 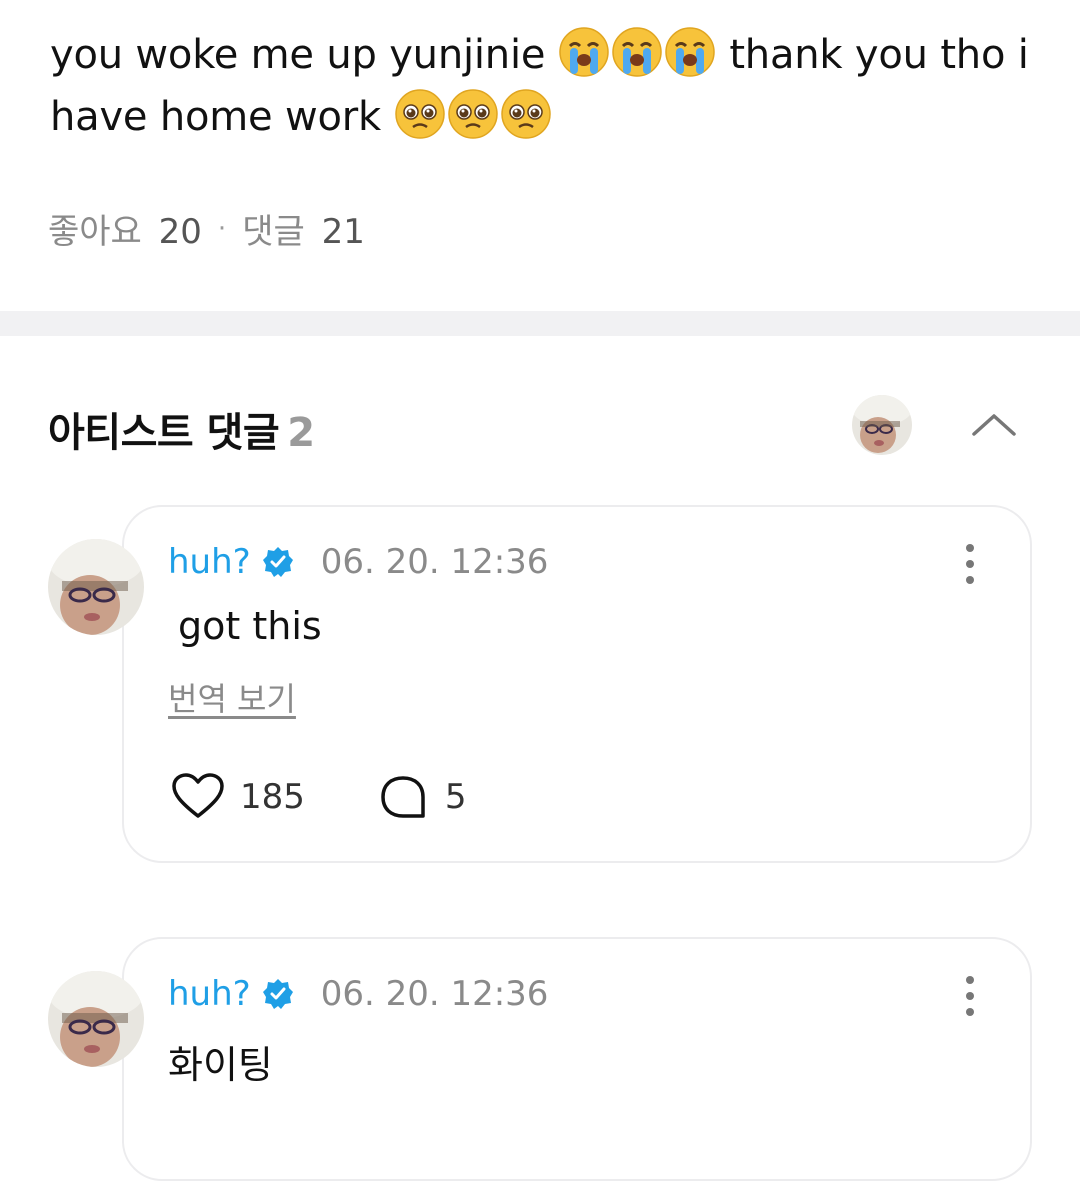 I want to click on crying-emoji-group, so click(x=644, y=52).